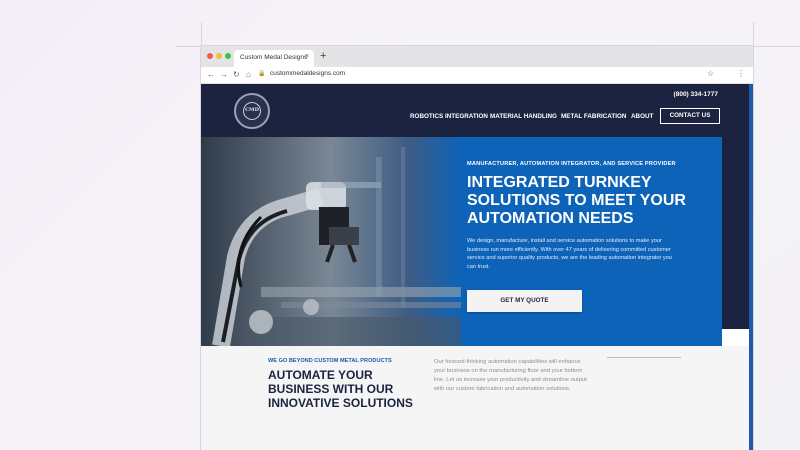 The height and width of the screenshot is (450, 800). Describe the element at coordinates (336, 246) in the screenshot. I see `robotic-arm-illustration` at that location.